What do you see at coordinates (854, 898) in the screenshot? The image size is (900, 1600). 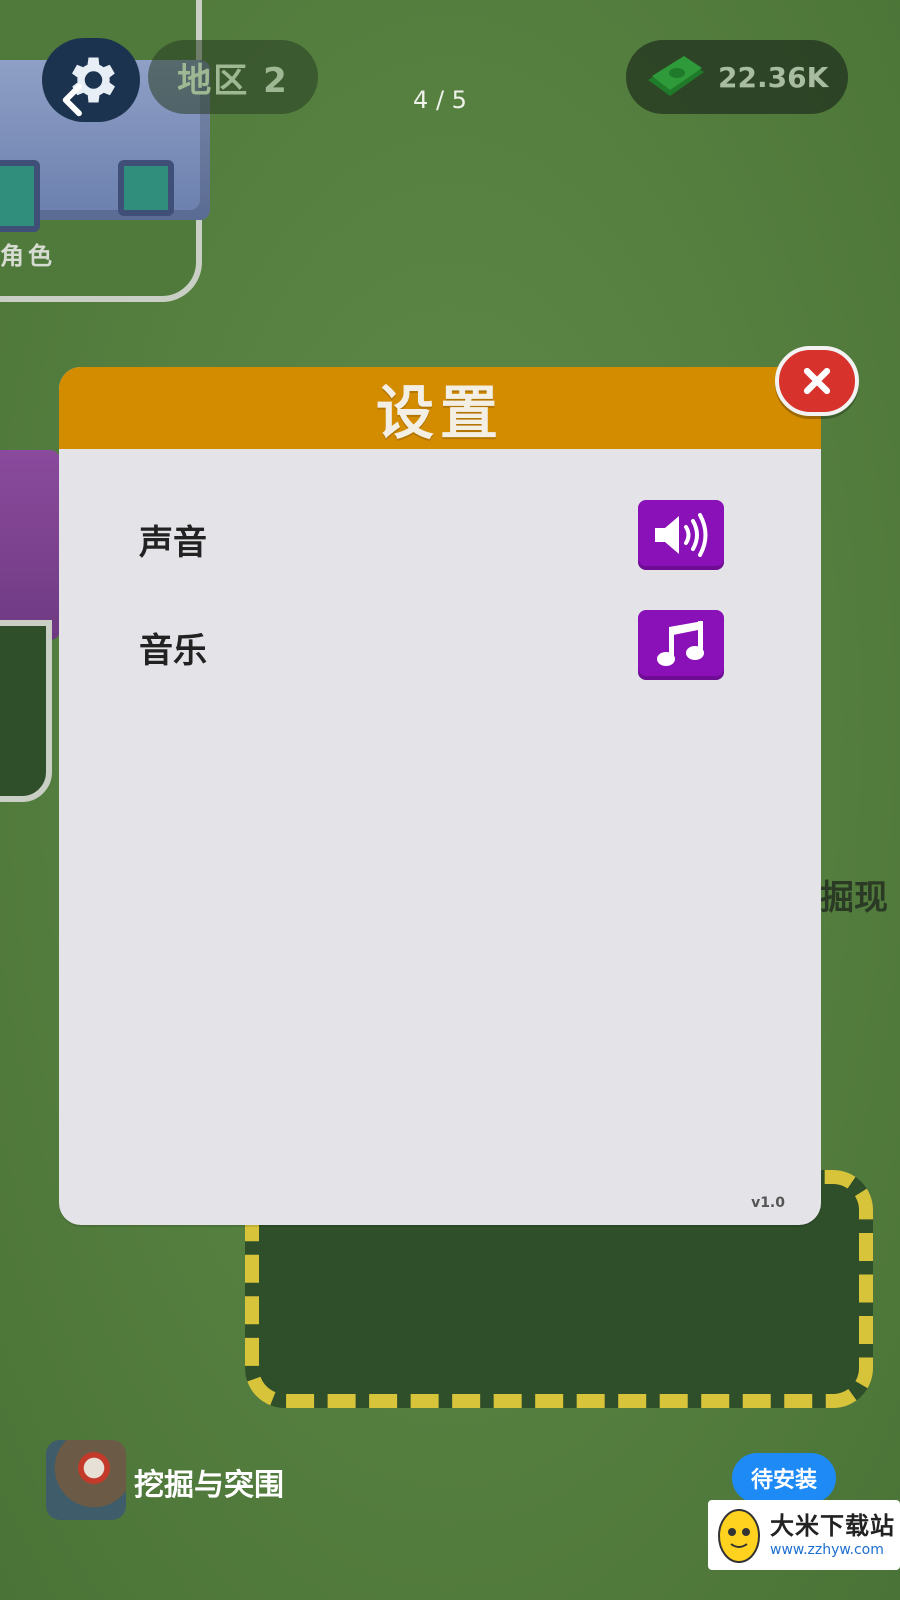 I see `partial-scene-text: 掘现` at bounding box center [854, 898].